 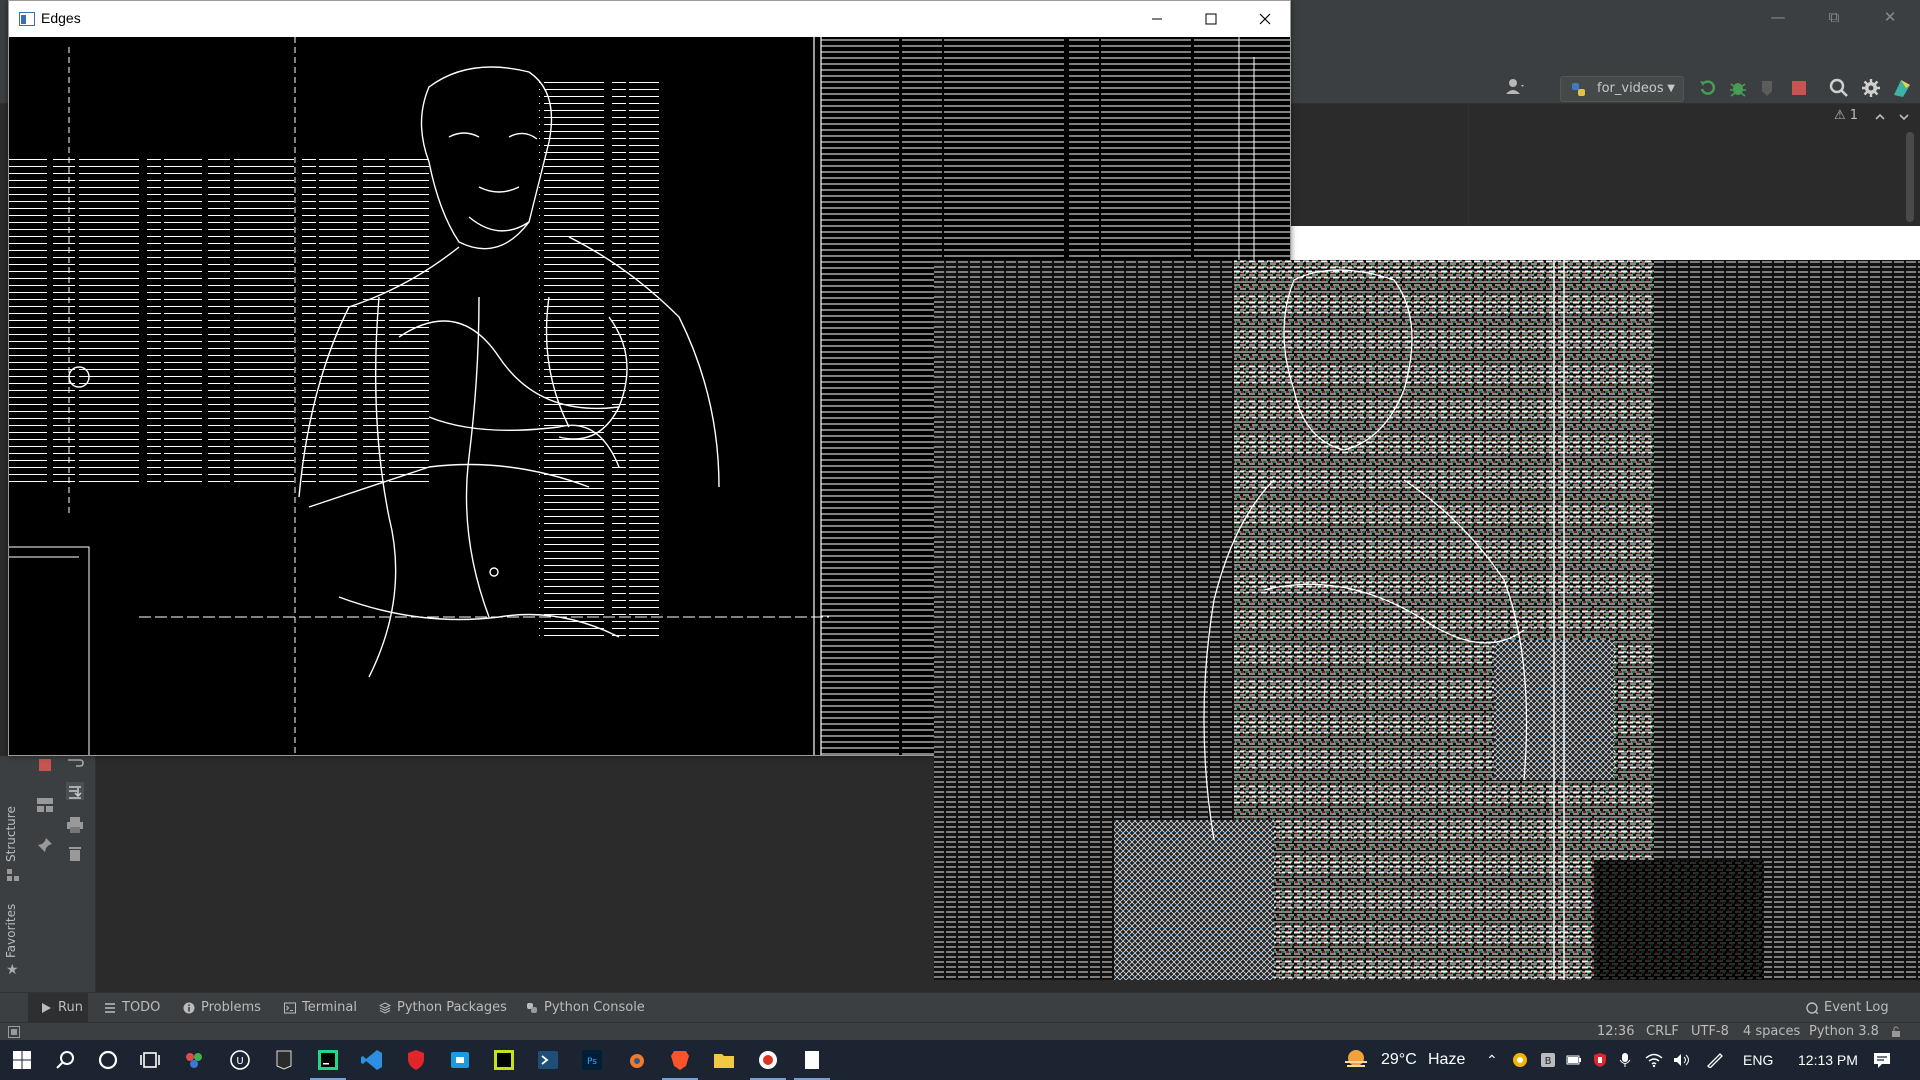 I want to click on recorder-icon, so click(x=768, y=1060).